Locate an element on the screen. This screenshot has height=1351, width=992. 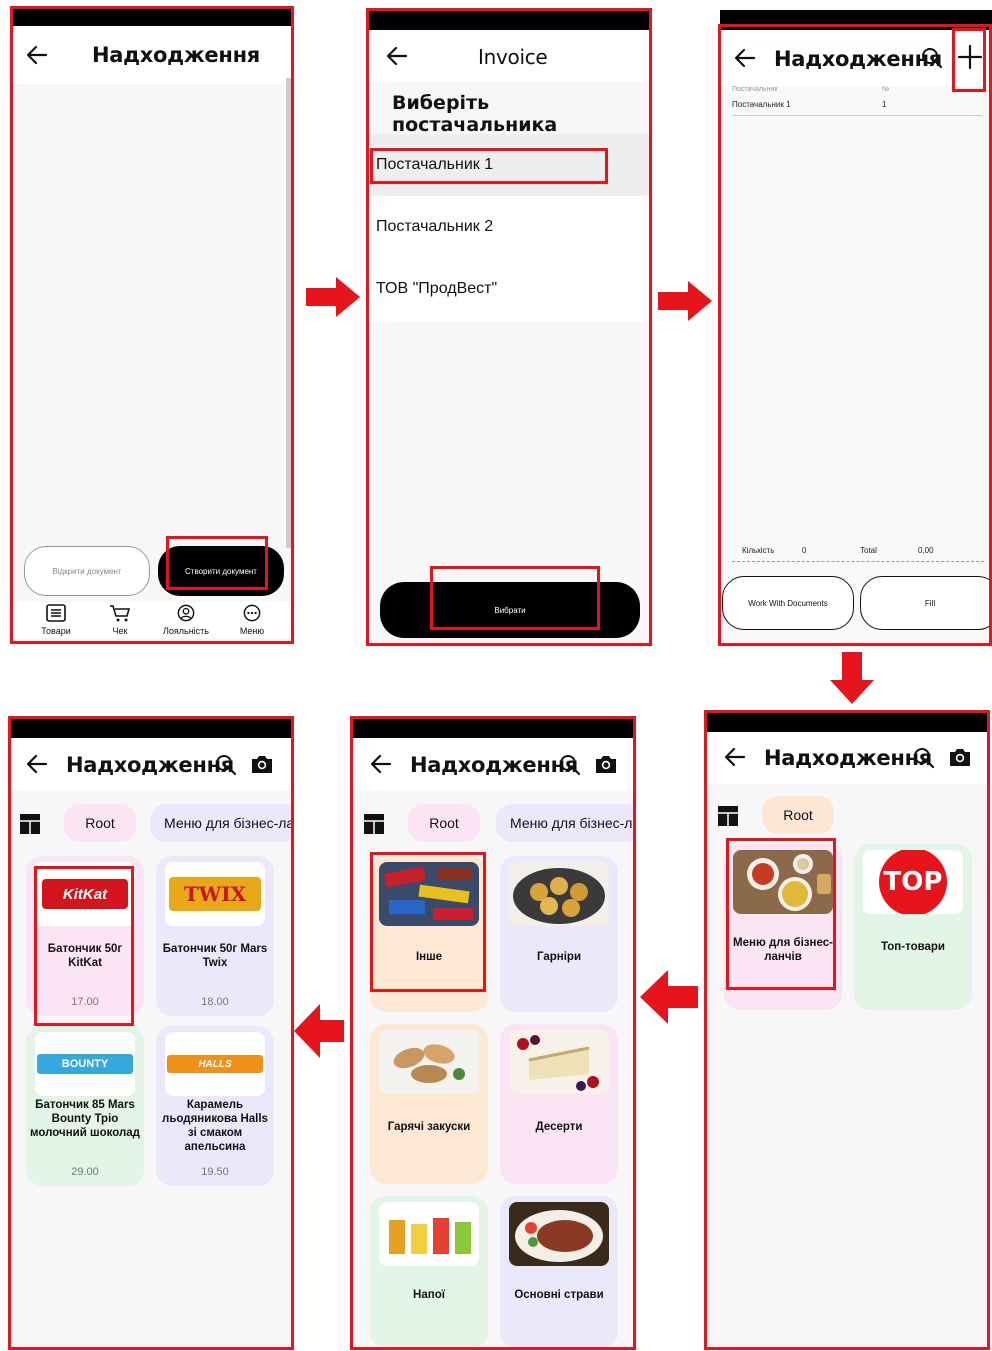
select-button: Вибрати is located at coordinates (510, 610).